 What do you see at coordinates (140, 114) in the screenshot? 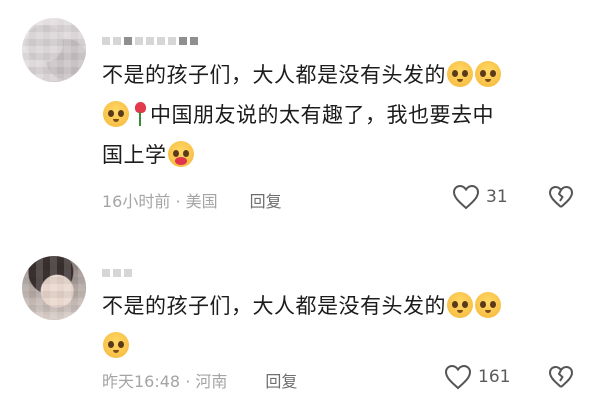
I see `rose-emoji` at bounding box center [140, 114].